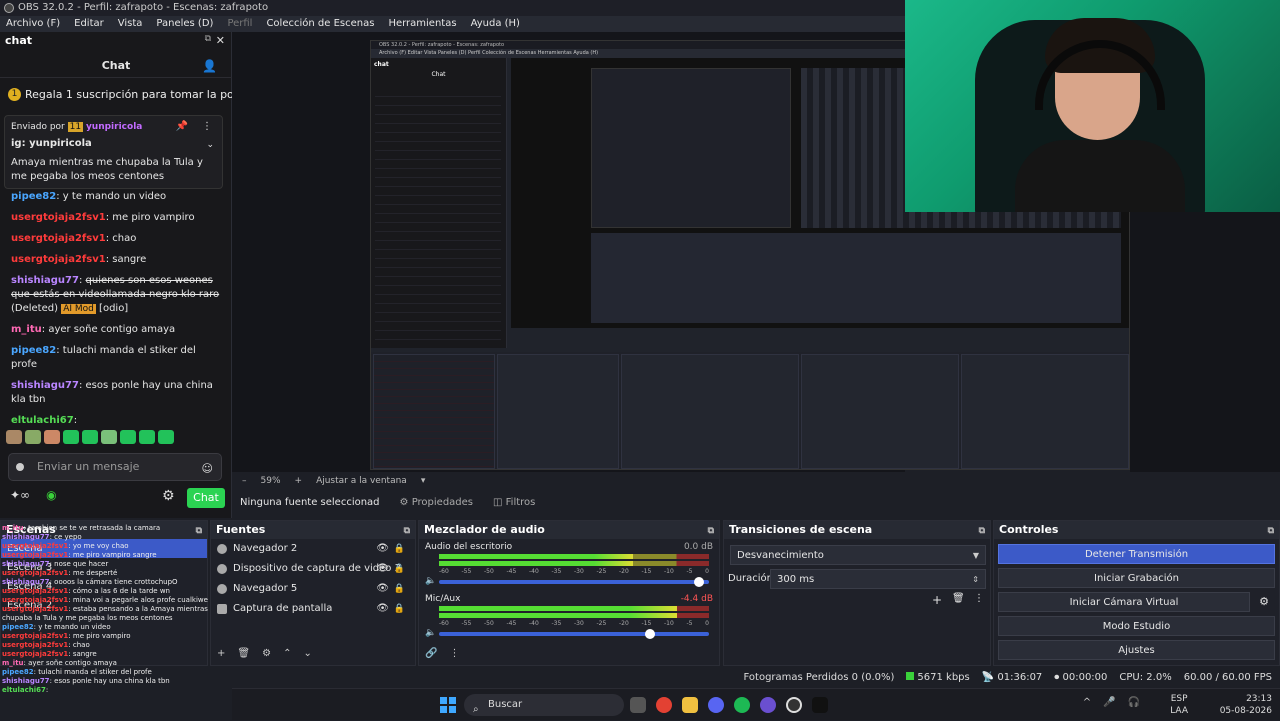 This screenshot has height=721, width=1280. I want to click on menu-coleccion: Colección de Escenas, so click(320, 24).